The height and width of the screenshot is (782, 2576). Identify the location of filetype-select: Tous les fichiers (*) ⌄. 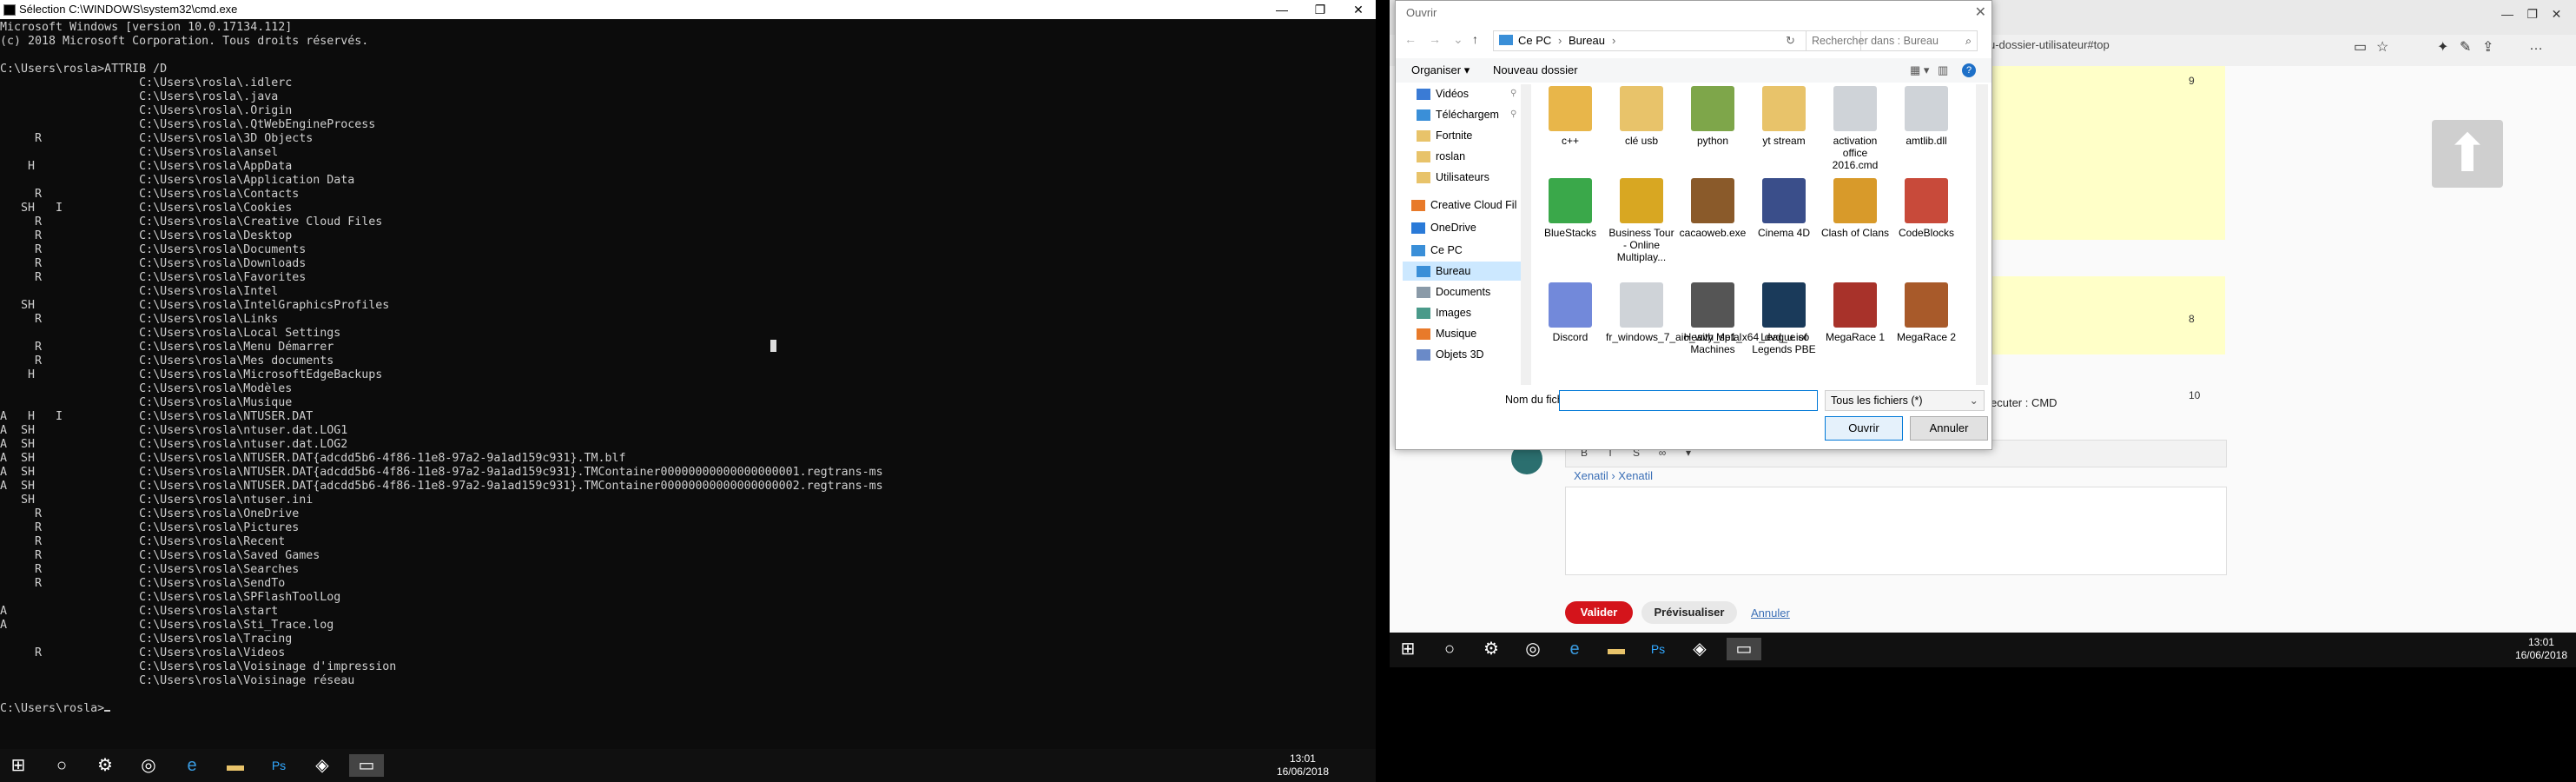
(1905, 400).